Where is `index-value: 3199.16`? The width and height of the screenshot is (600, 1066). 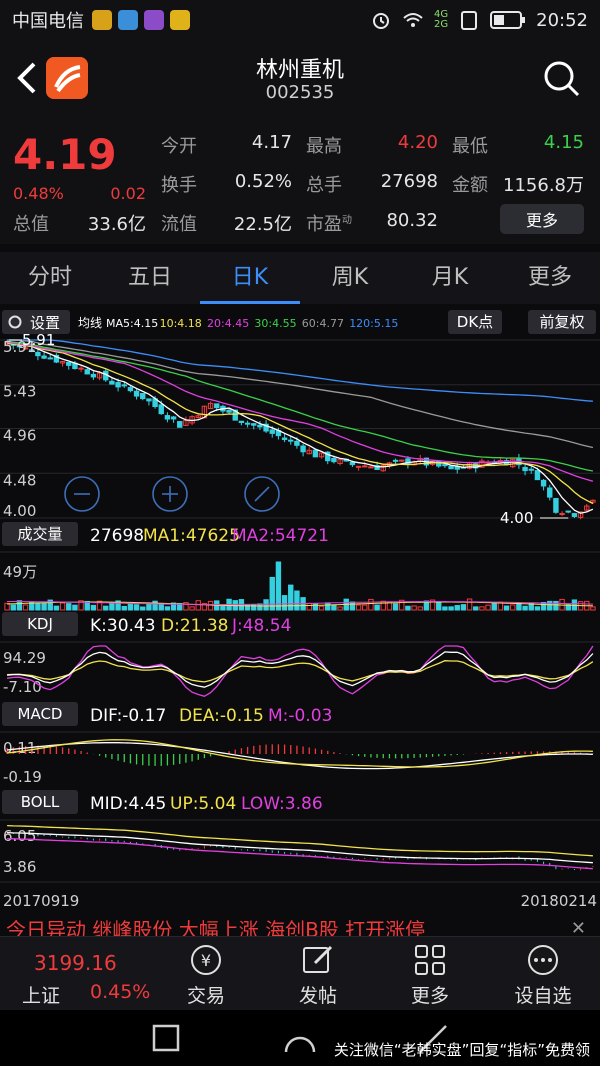 index-value: 3199.16 is located at coordinates (75, 963).